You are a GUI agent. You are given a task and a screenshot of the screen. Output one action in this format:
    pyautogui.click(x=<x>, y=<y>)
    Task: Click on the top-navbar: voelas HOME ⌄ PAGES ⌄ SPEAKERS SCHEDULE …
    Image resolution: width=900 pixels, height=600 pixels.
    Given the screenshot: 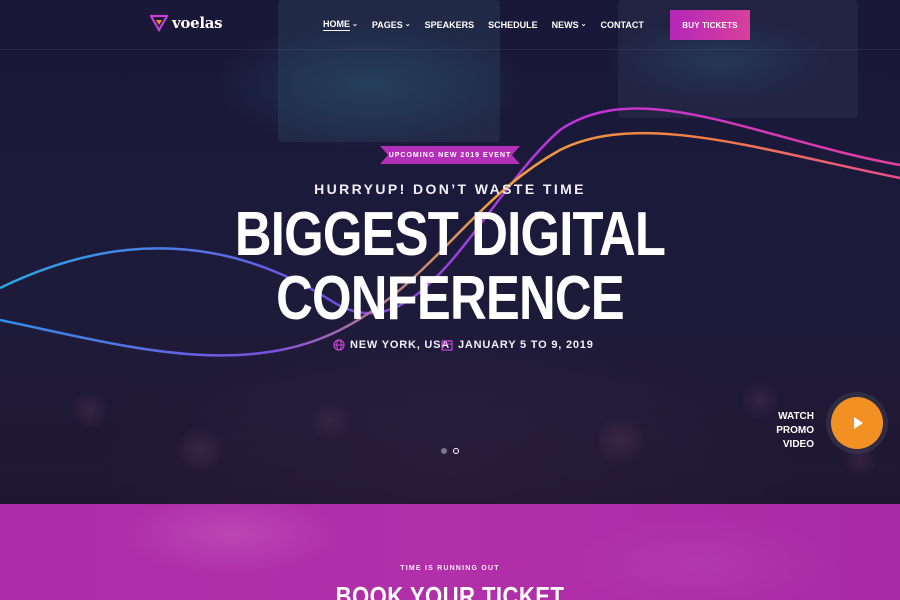 What is the action you would take?
    pyautogui.click(x=450, y=25)
    